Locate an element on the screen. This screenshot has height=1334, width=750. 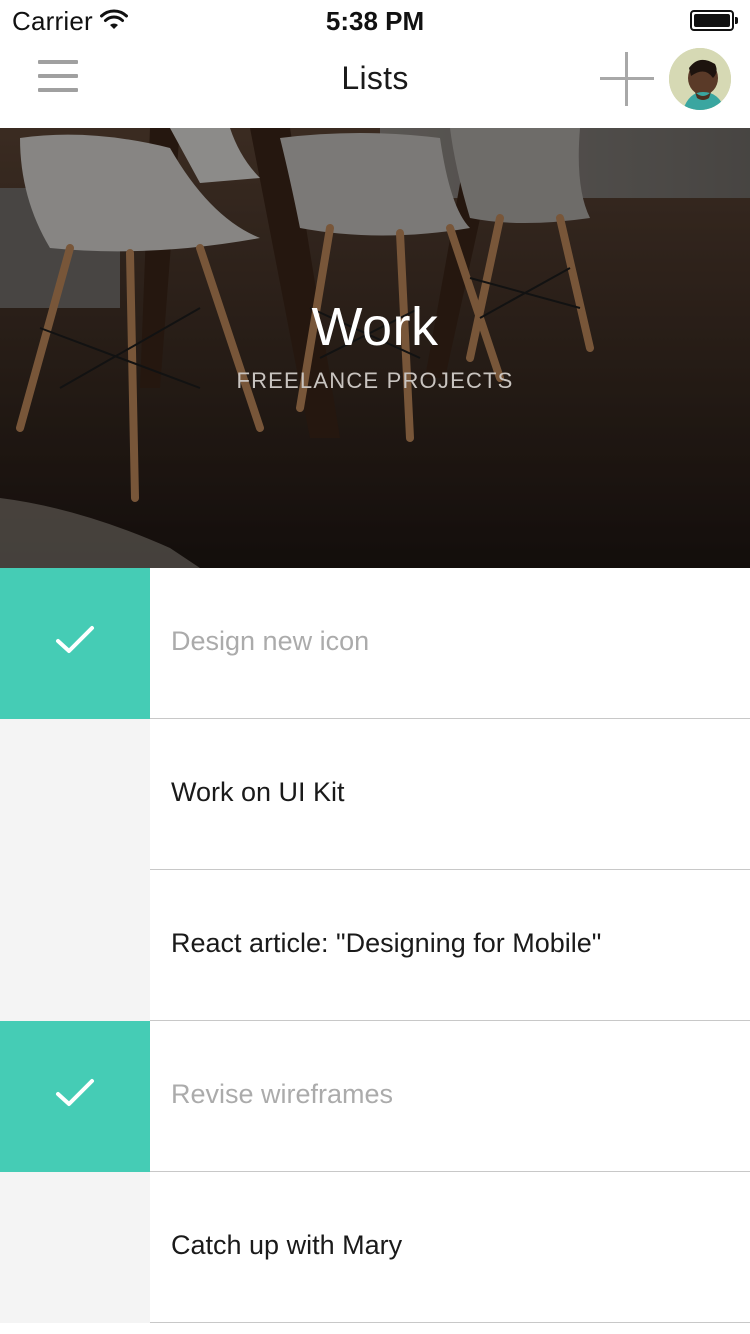
avatar is located at coordinates (700, 79).